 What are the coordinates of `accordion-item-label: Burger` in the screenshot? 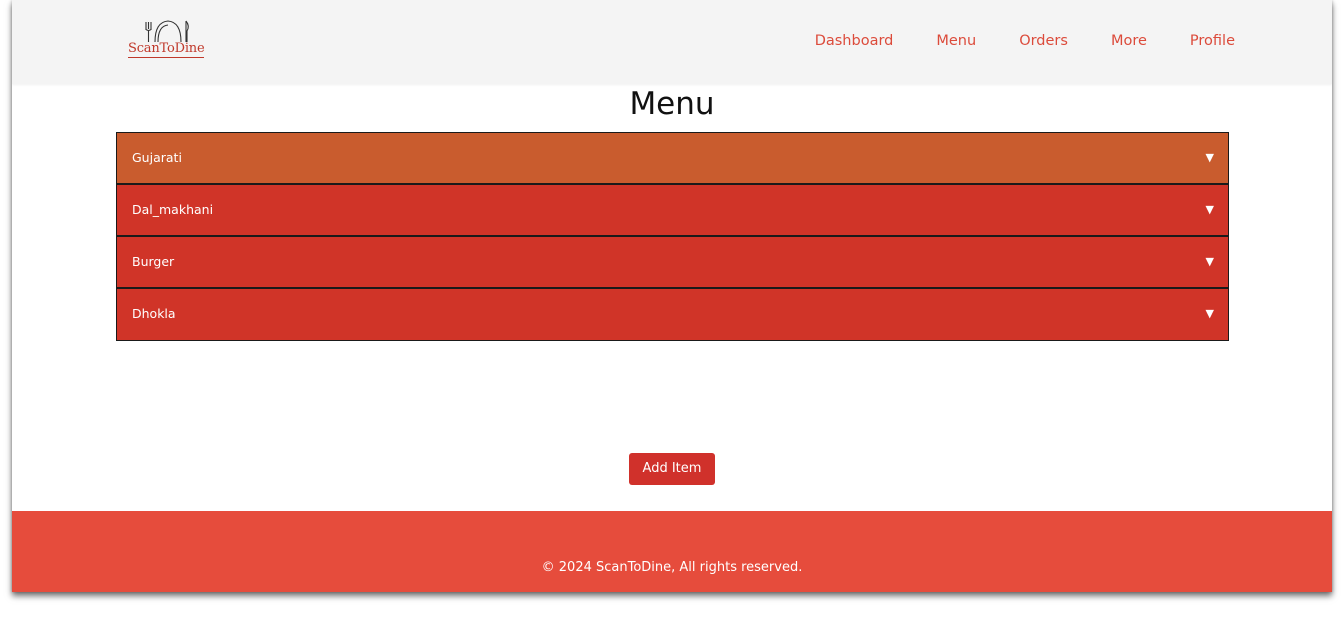 It's located at (153, 261).